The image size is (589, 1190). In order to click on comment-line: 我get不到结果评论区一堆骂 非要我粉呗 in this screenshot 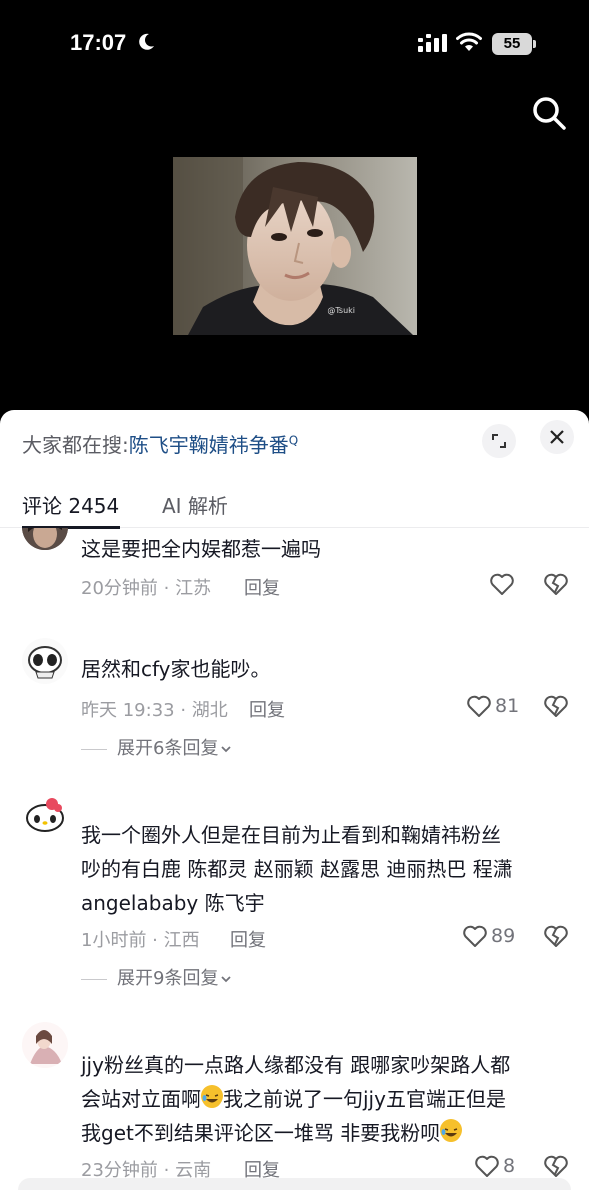, I will do `click(321, 1133)`.